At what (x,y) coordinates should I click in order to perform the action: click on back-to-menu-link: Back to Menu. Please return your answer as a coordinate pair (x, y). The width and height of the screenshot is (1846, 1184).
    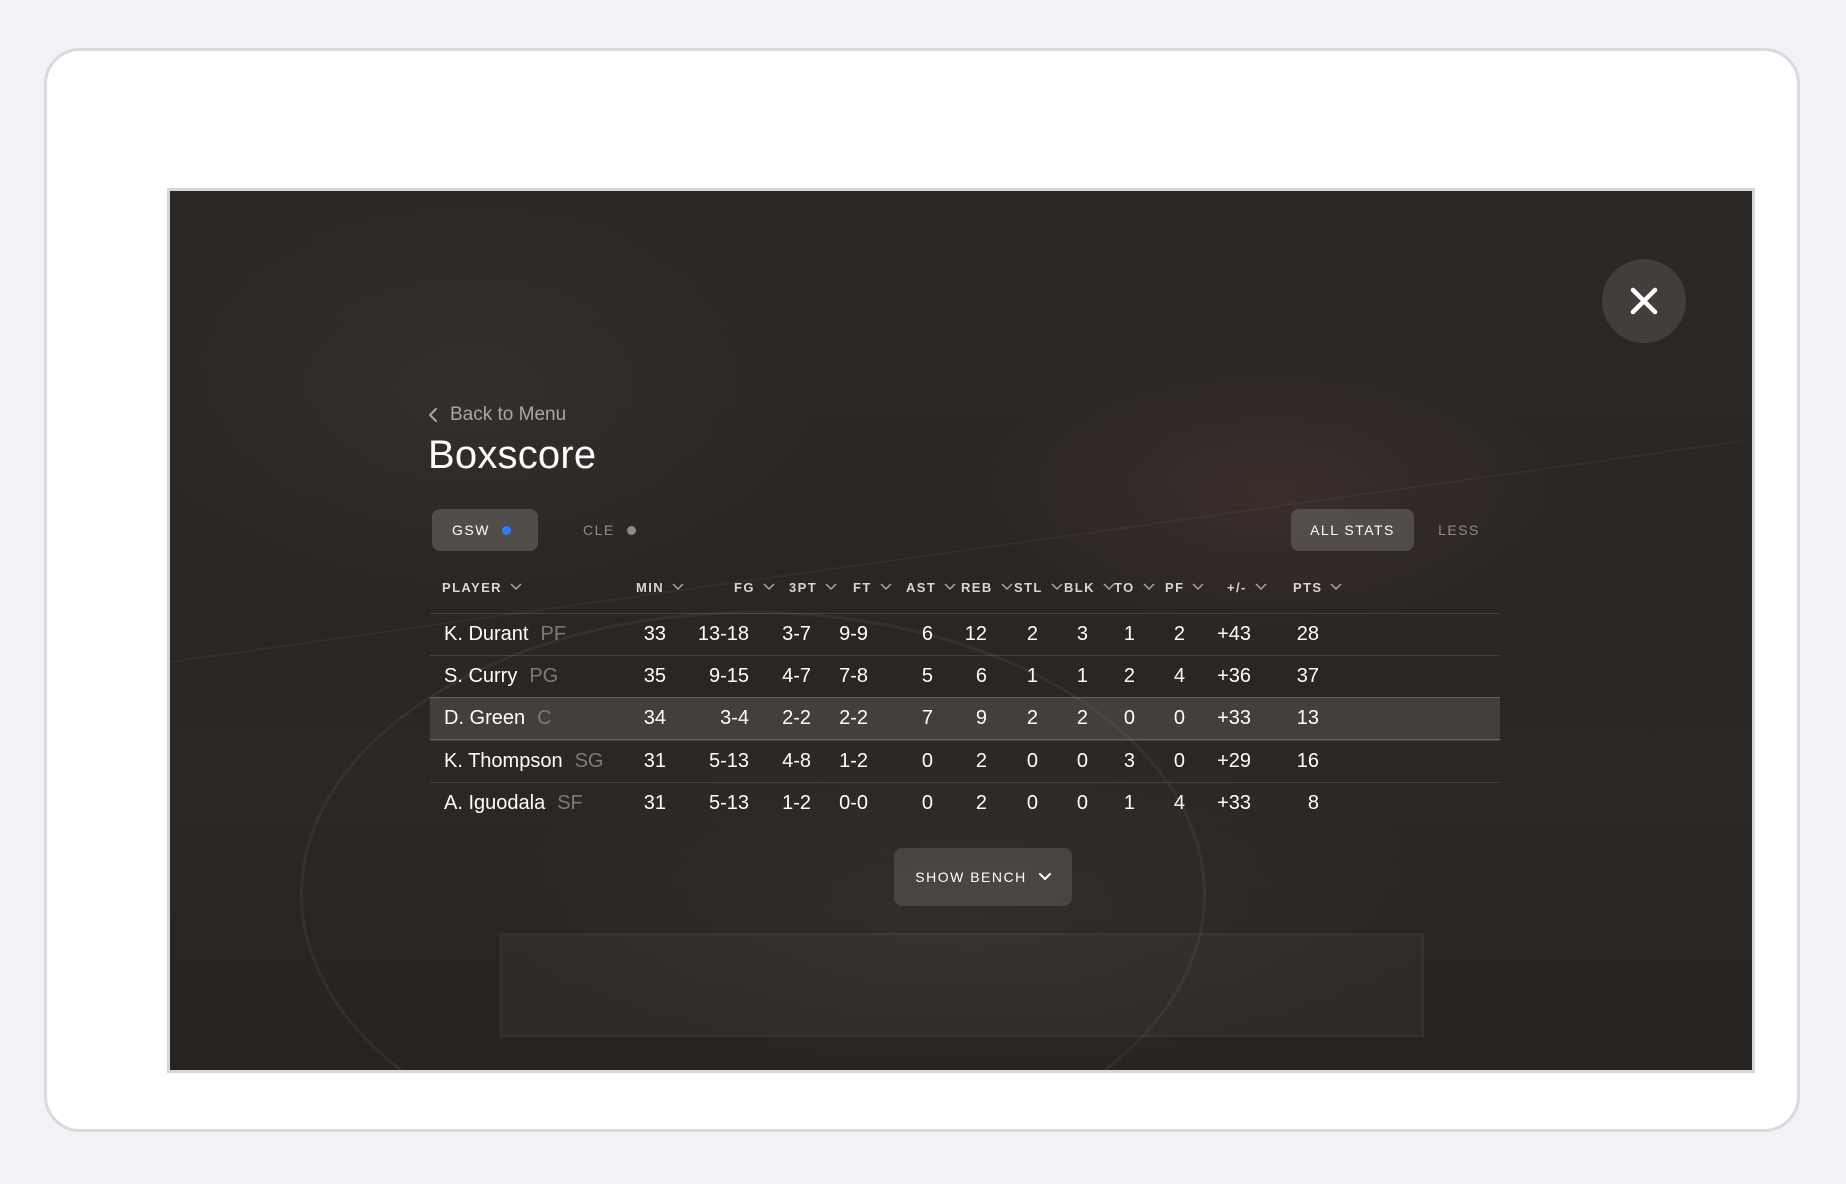
    Looking at the image, I should click on (497, 415).